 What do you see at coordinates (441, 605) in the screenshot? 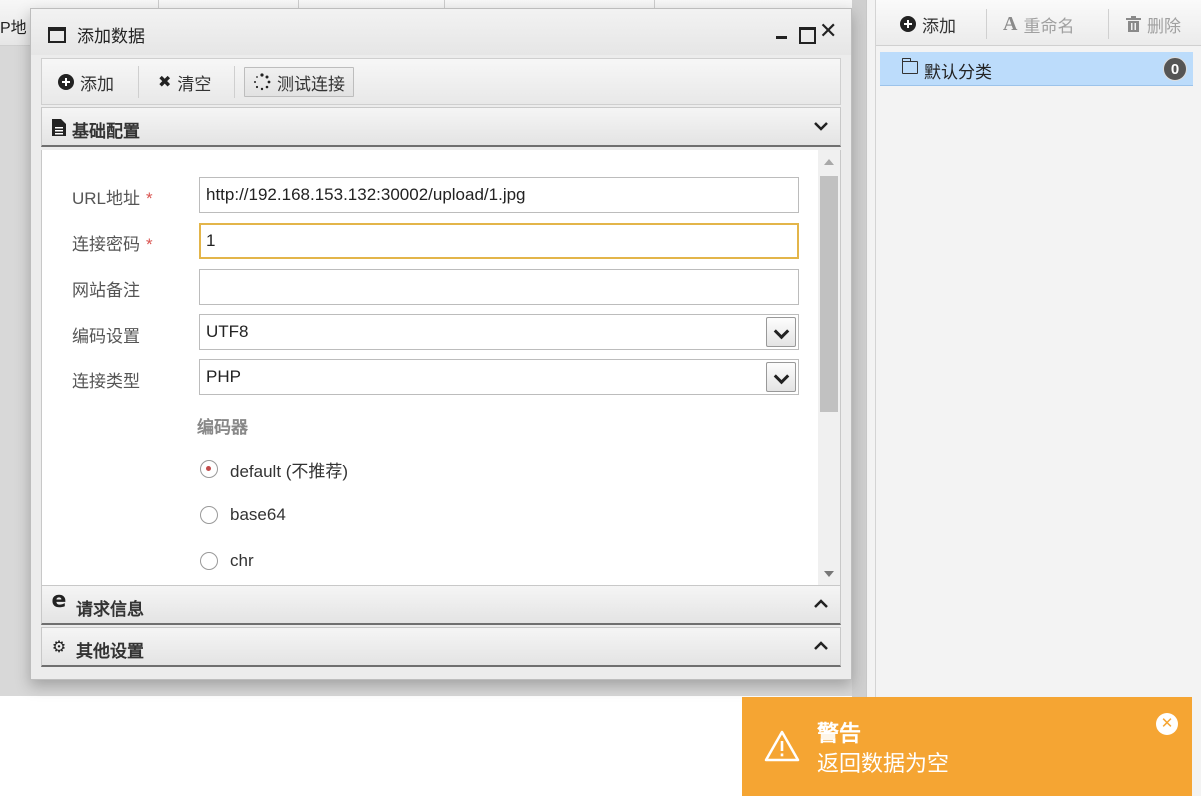
I see `section-header-request: e 请求信息` at bounding box center [441, 605].